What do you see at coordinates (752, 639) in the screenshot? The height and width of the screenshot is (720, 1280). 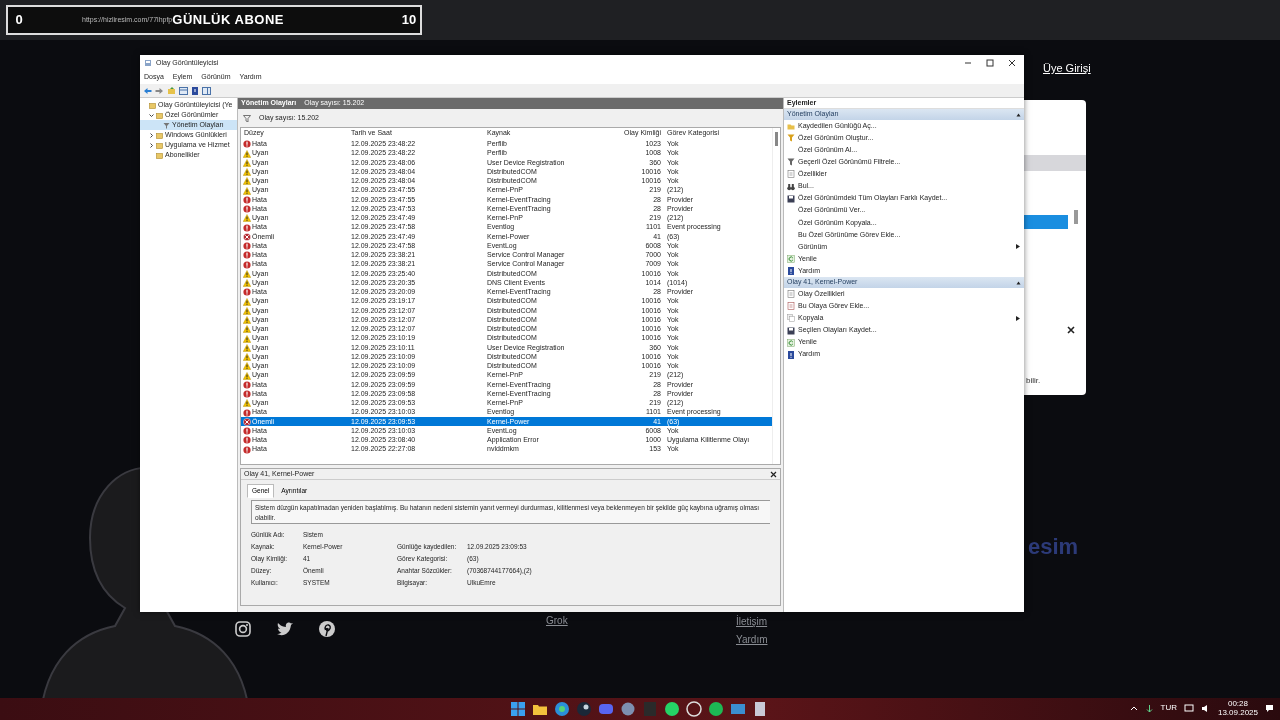 I see `footer-link: Yardım` at bounding box center [752, 639].